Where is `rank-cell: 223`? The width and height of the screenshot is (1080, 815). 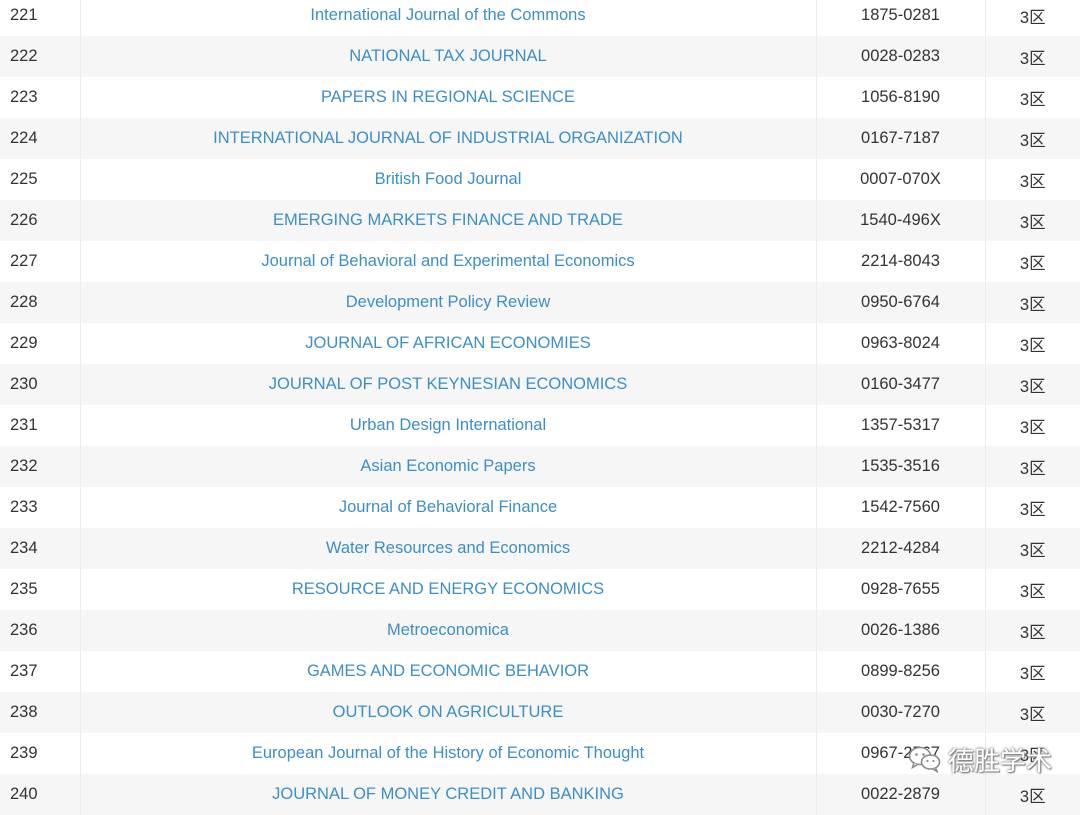 rank-cell: 223 is located at coordinates (40, 97).